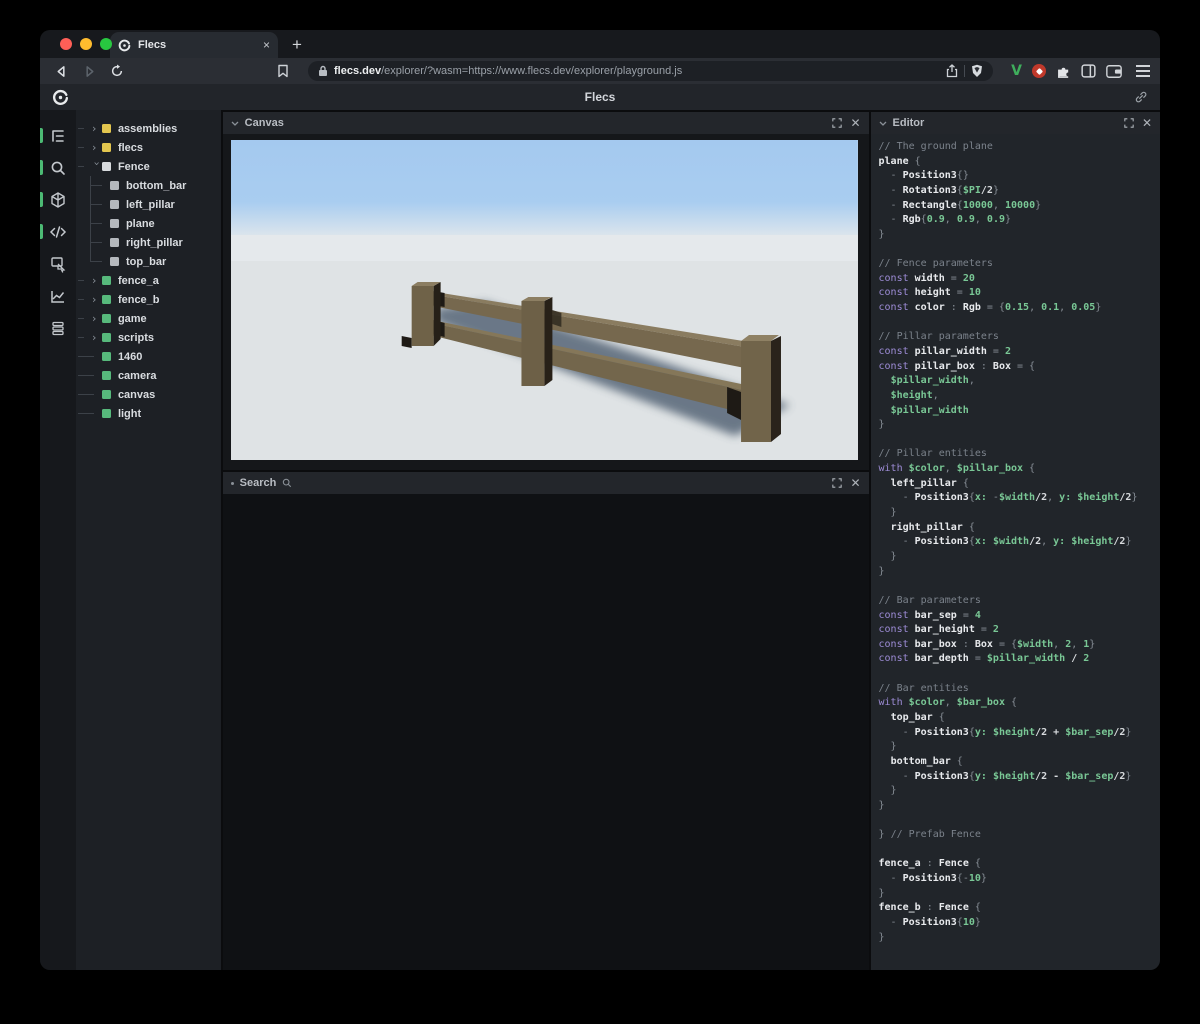  Describe the element at coordinates (148, 128) in the screenshot. I see `tree-item-assemblies: › assemblies` at that location.